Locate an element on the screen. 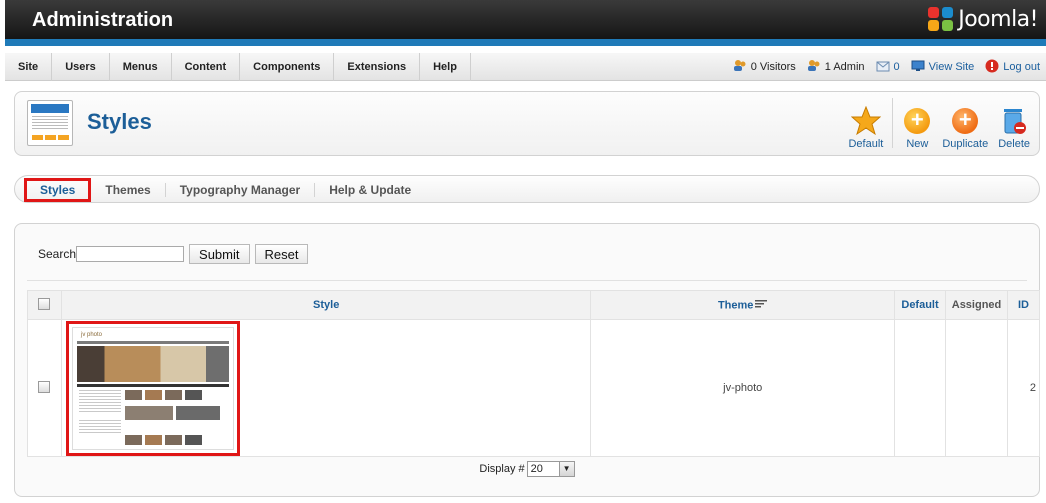 This screenshot has height=503, width=1046. admins-status: 1 Admin is located at coordinates (836, 67).